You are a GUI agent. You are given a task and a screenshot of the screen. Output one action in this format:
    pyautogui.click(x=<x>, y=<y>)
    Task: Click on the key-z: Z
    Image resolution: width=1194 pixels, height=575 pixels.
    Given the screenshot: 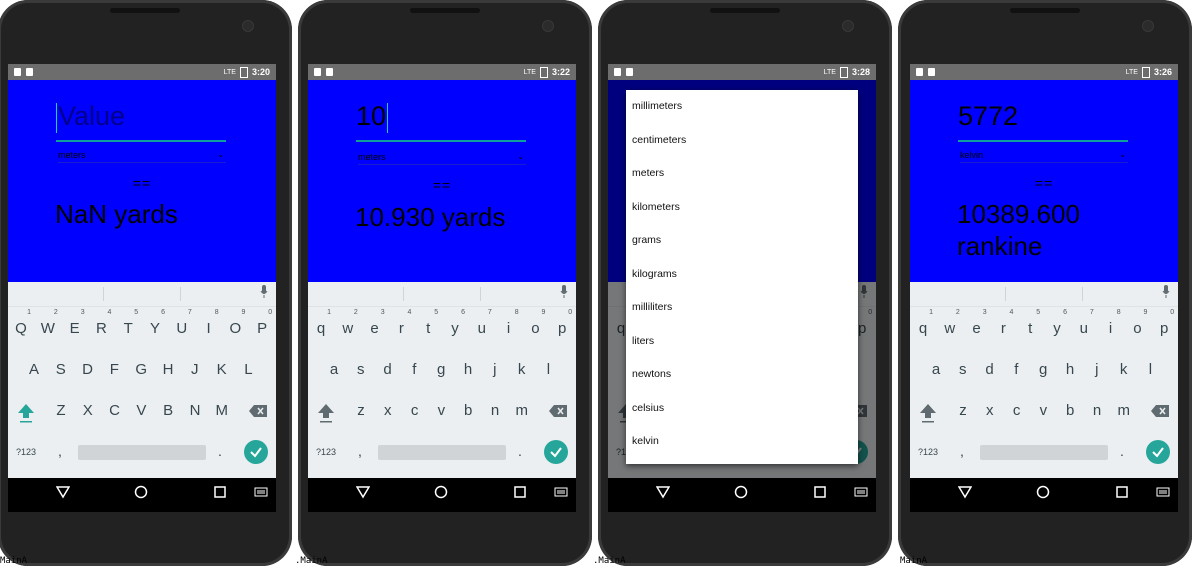 What is the action you would take?
    pyautogui.click(x=61, y=411)
    